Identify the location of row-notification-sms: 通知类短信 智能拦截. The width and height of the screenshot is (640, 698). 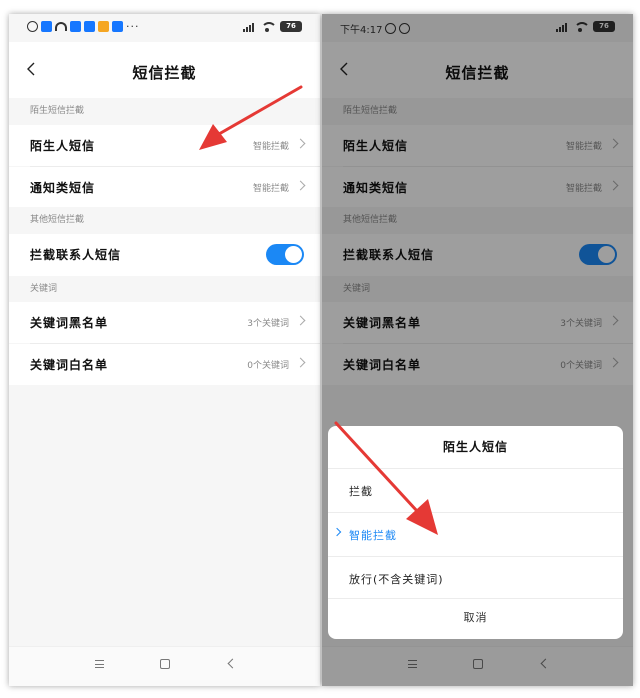
(164, 187).